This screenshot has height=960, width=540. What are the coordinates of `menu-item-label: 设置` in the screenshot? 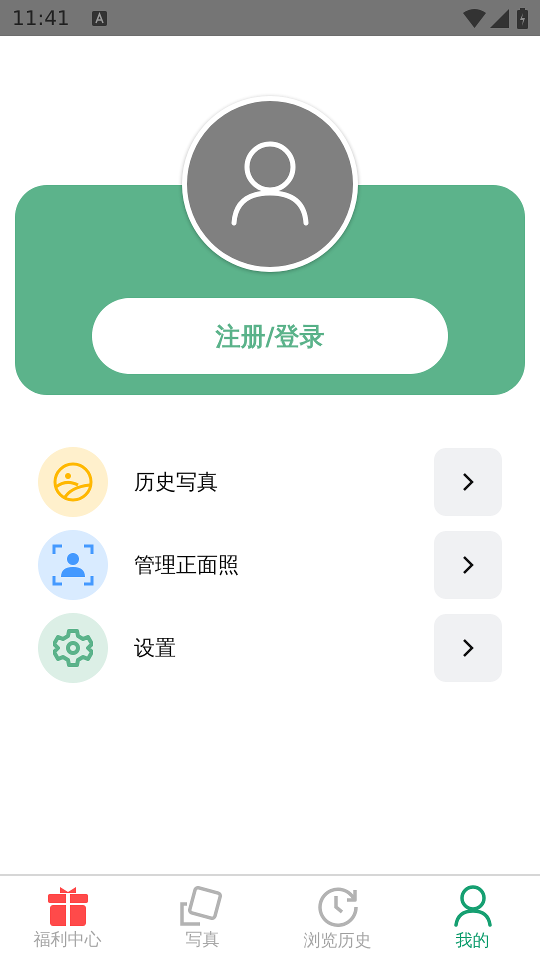 It's located at (284, 648).